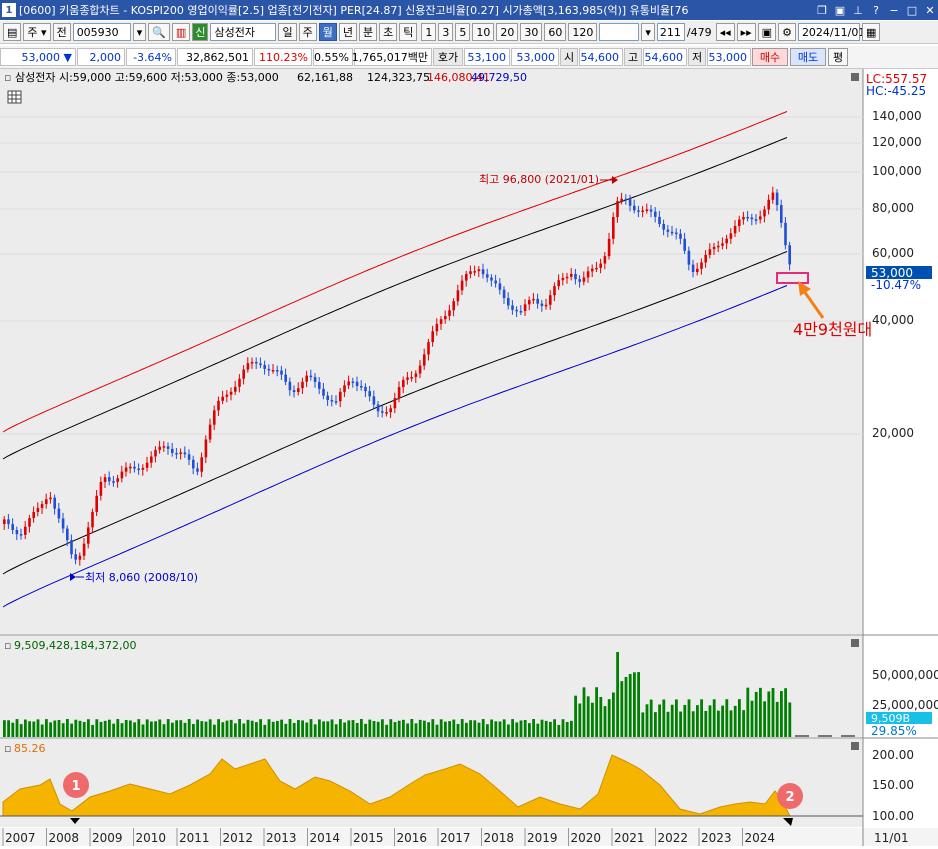 The image size is (938, 849). I want to click on period-week: 주, so click(307, 32).